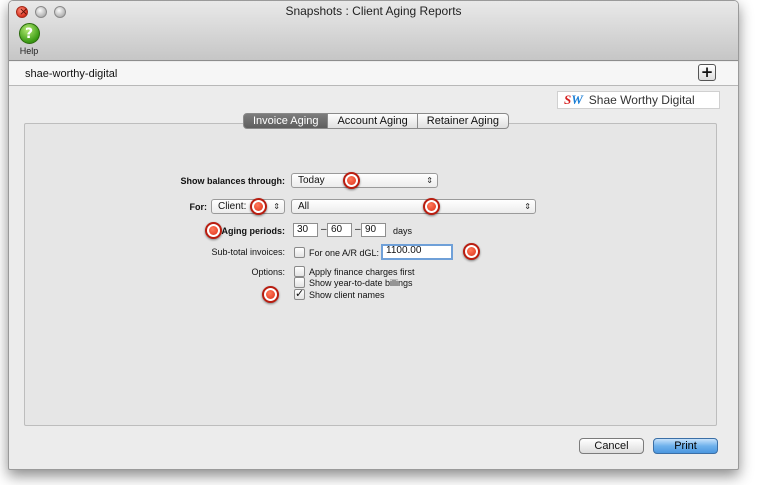 The width and height of the screenshot is (775, 485). I want to click on help-label: Help, so click(29, 51).